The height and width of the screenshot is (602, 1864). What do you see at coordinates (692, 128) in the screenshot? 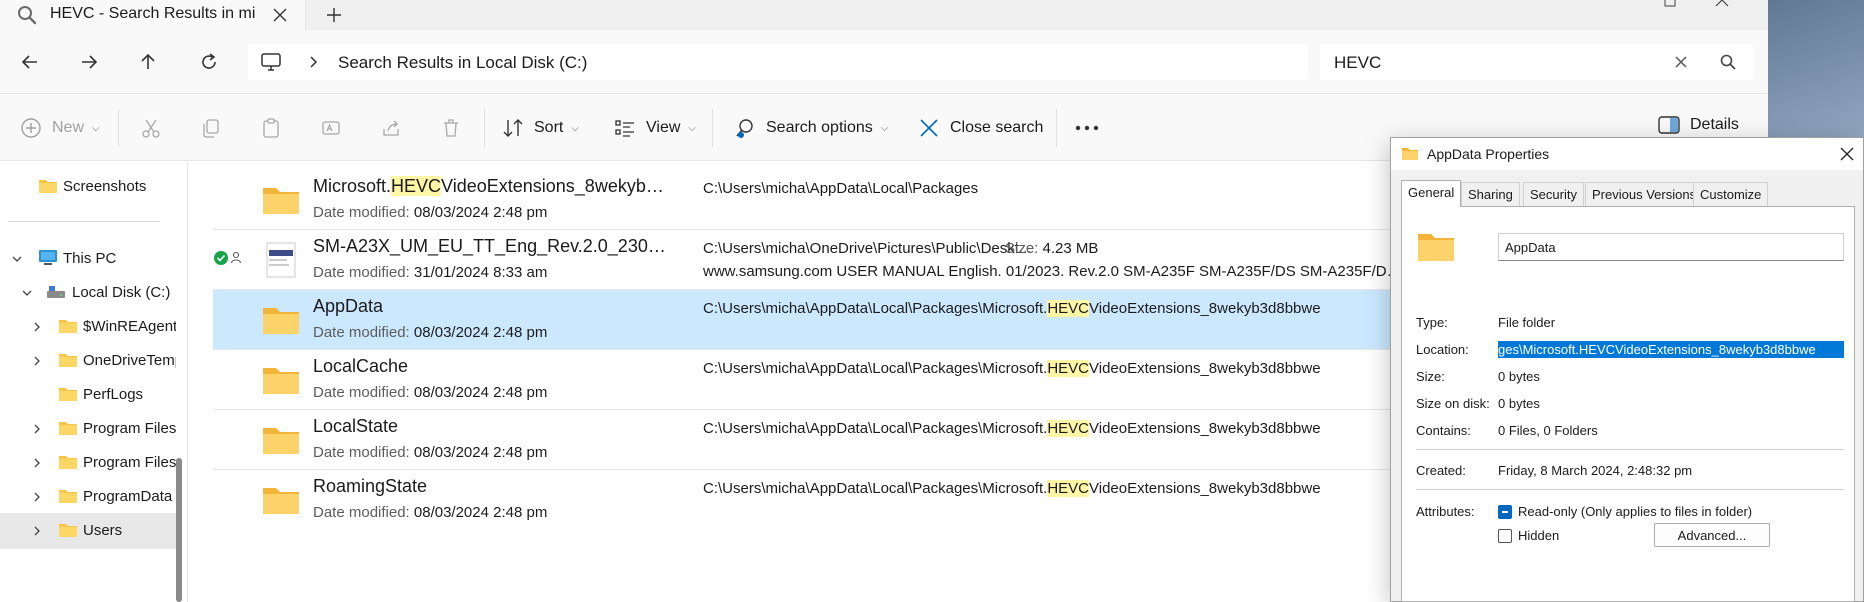
I see `chevron-down-icon: ⌵` at bounding box center [692, 128].